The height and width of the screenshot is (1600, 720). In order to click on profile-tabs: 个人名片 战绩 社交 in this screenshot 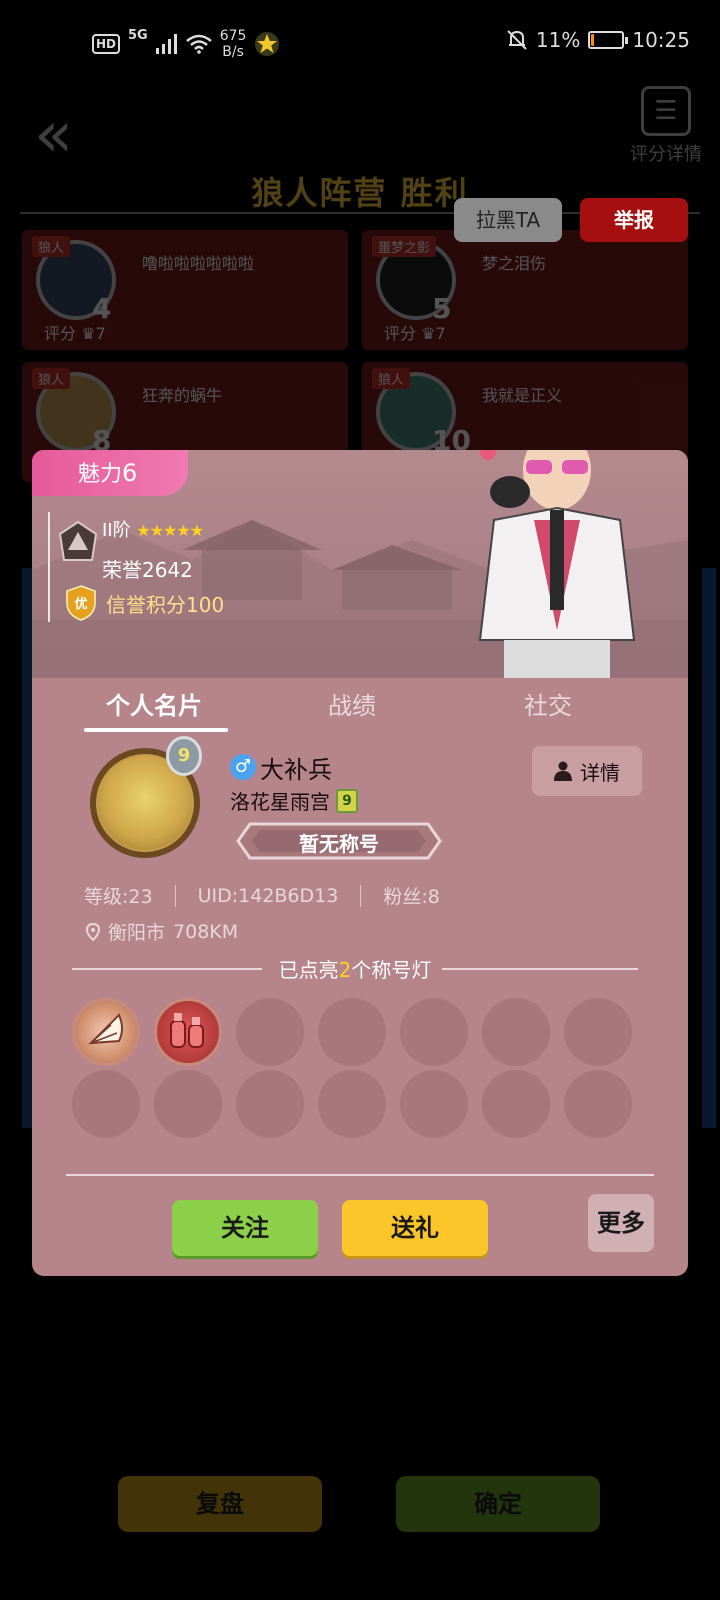, I will do `click(360, 705)`.